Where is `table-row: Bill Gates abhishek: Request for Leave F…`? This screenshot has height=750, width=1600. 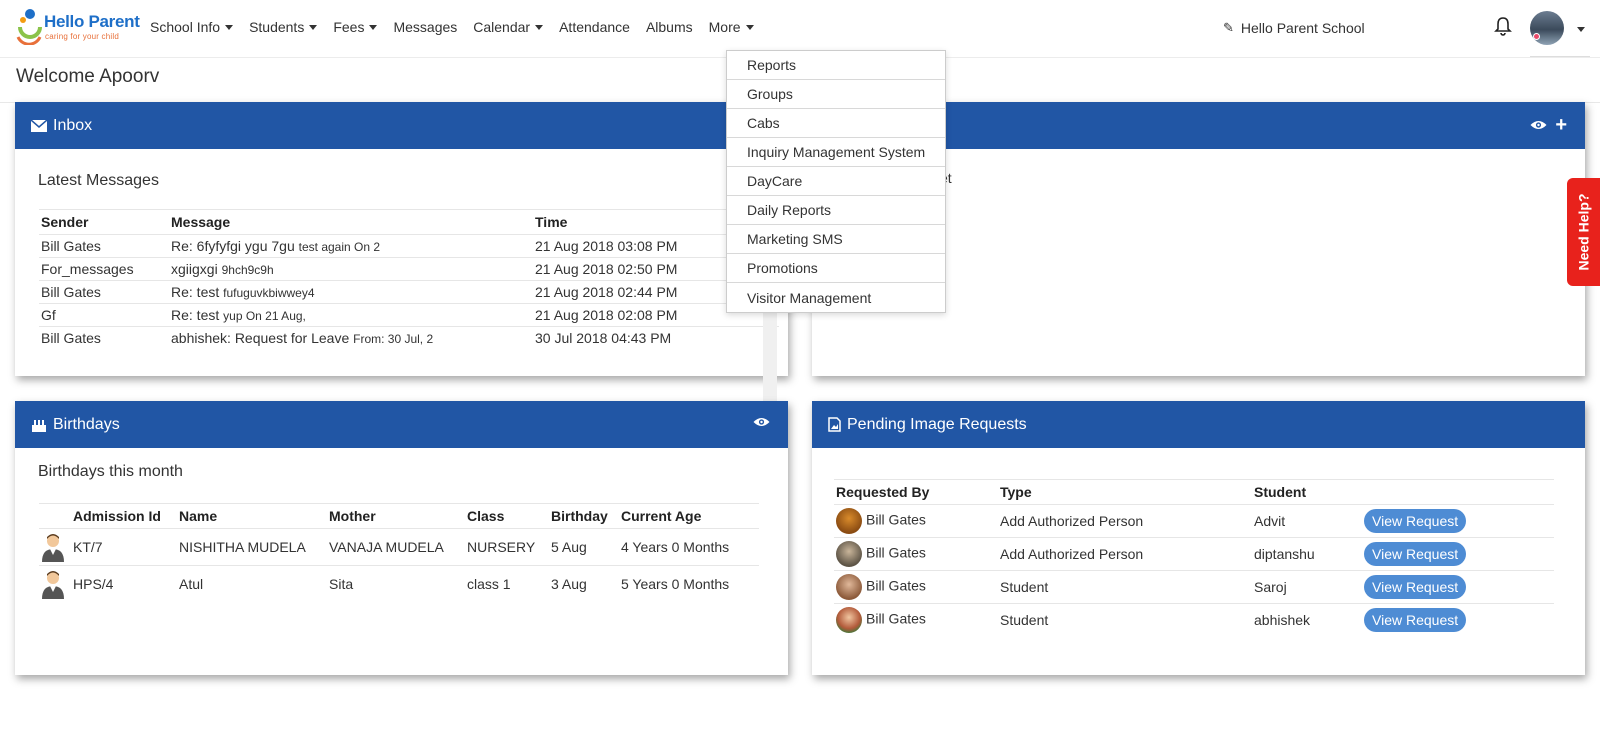
table-row: Bill Gates abhishek: Request for Leave F… is located at coordinates (409, 338).